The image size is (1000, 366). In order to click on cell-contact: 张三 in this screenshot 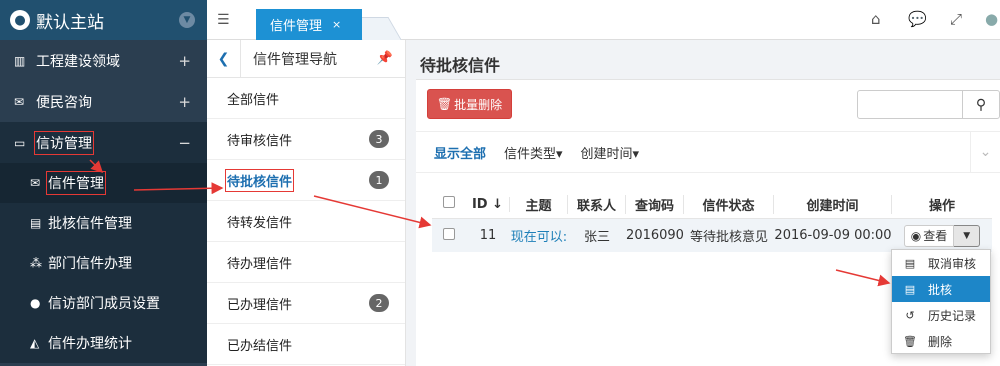, I will do `click(596, 237)`.